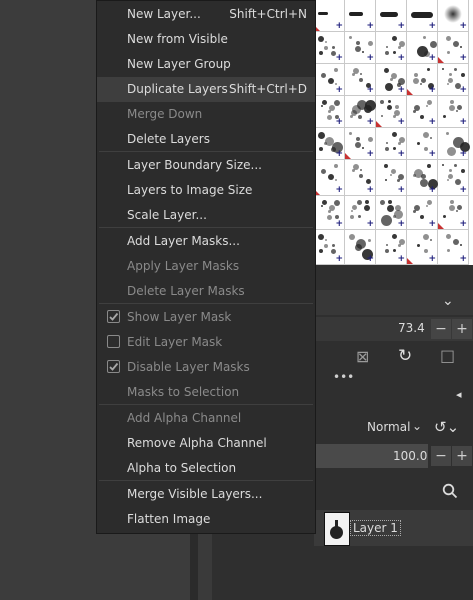 Image resolution: width=473 pixels, height=600 pixels. What do you see at coordinates (168, 139) in the screenshot?
I see `menu-item-label: Delete Layers` at bounding box center [168, 139].